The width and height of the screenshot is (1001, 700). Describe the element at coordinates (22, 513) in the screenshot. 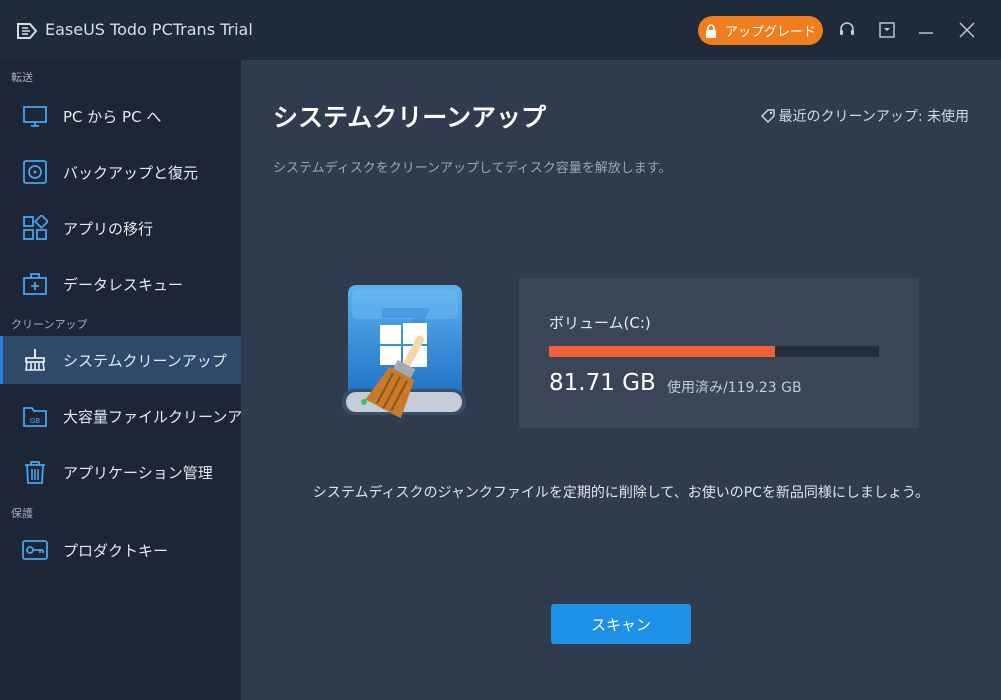

I see `section-label-protection: 保護` at that location.